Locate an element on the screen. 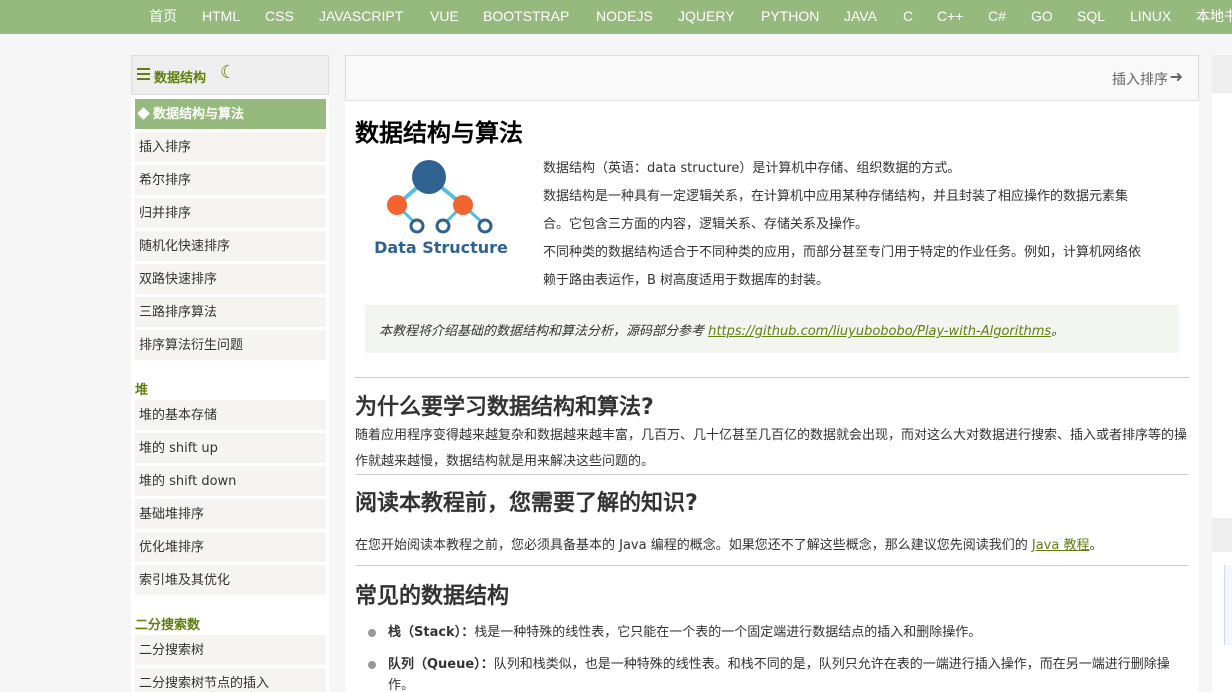 The image size is (1232, 692). sidebar-item-dual-quick-sort: 双路快速排序 is located at coordinates (230, 279).